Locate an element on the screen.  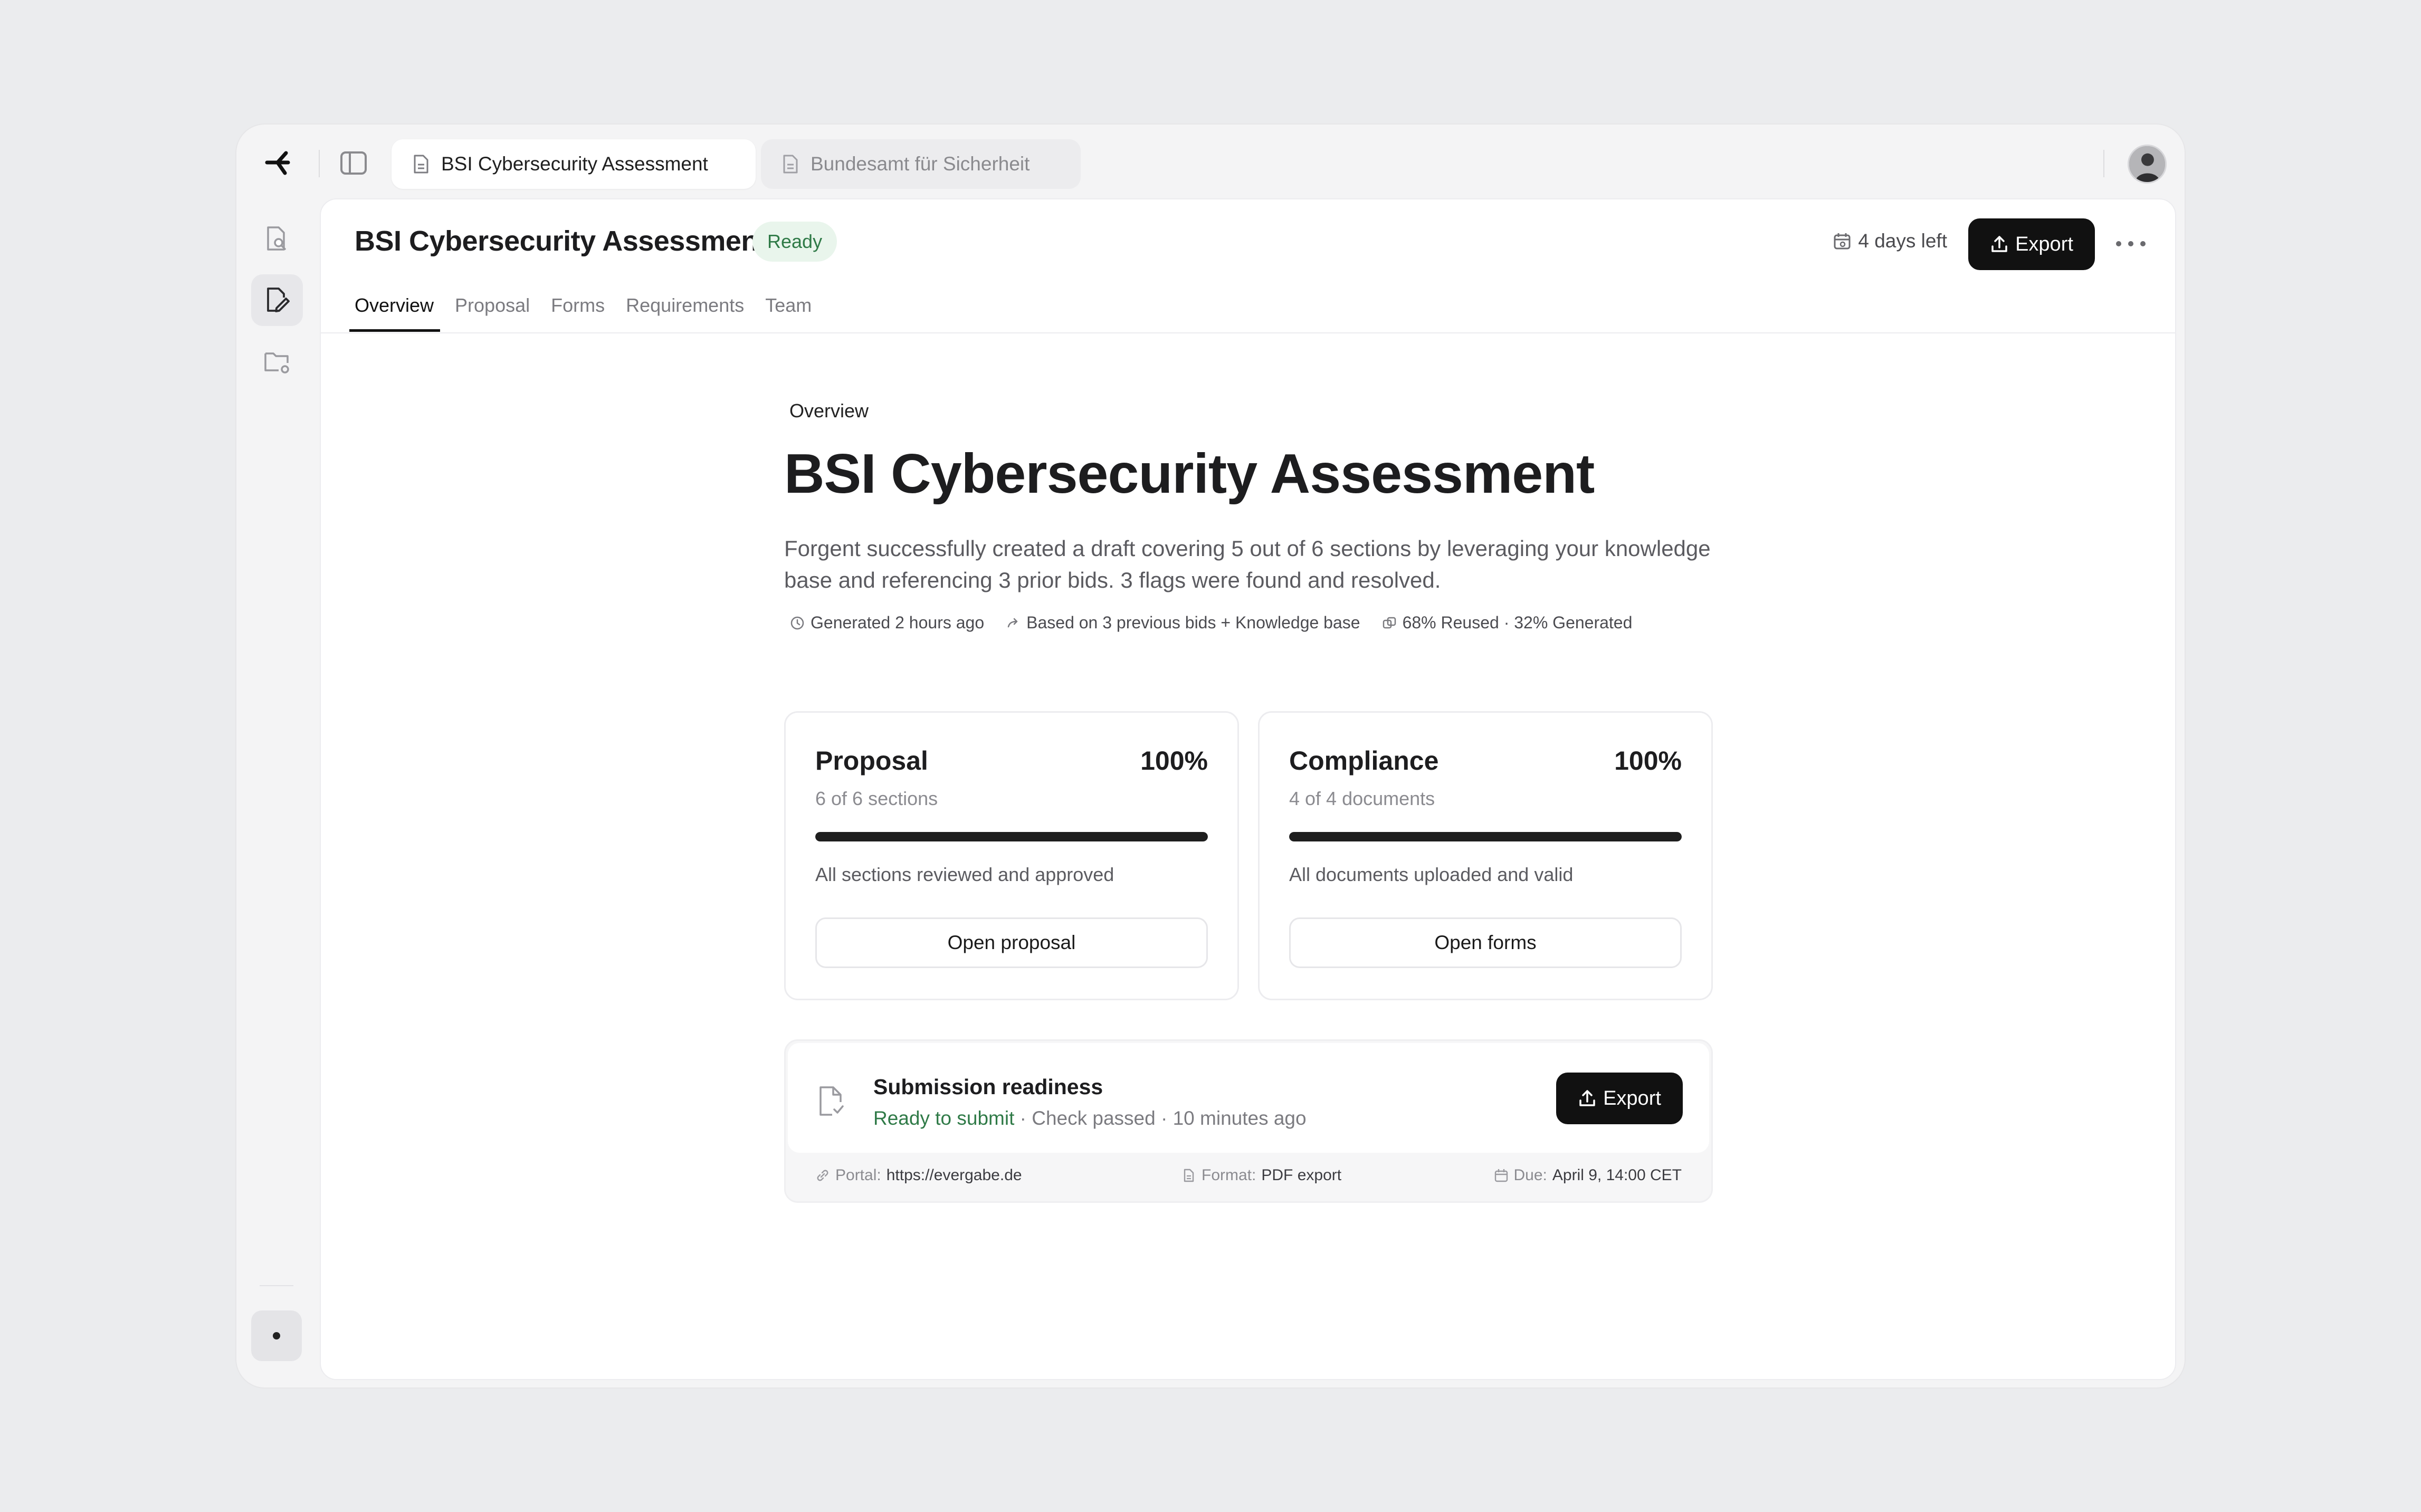
dot-icon is located at coordinates (277, 1335).